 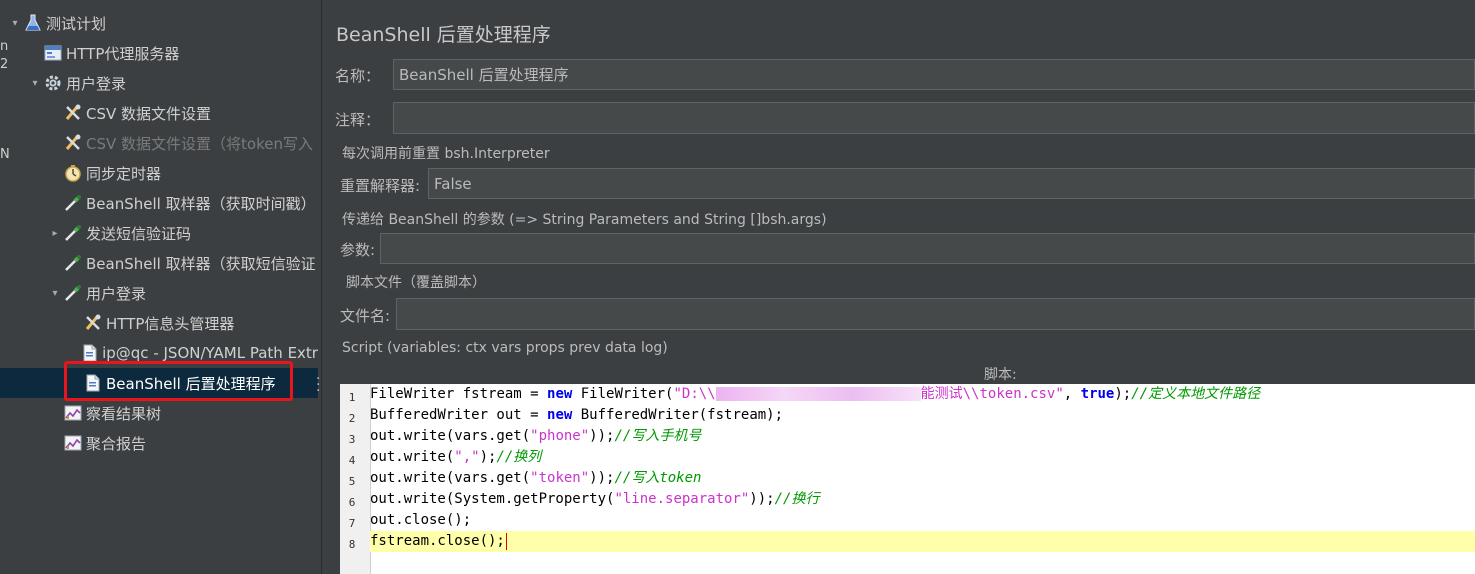 What do you see at coordinates (358, 76) in the screenshot?
I see `name-label: 名称：` at bounding box center [358, 76].